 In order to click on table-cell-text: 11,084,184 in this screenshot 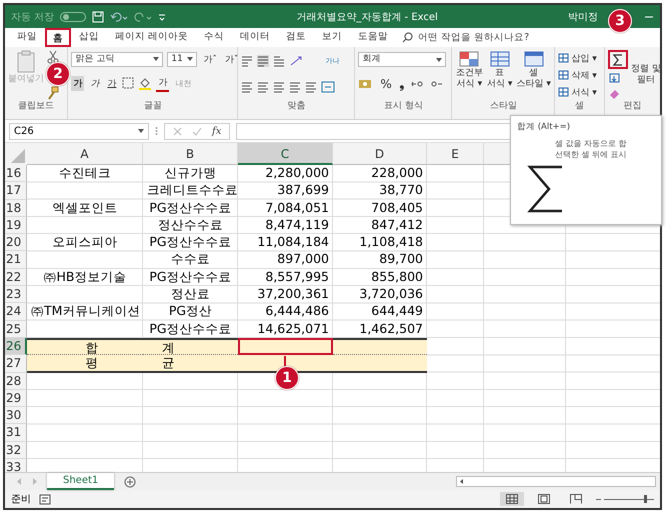, I will do `click(293, 243)`.